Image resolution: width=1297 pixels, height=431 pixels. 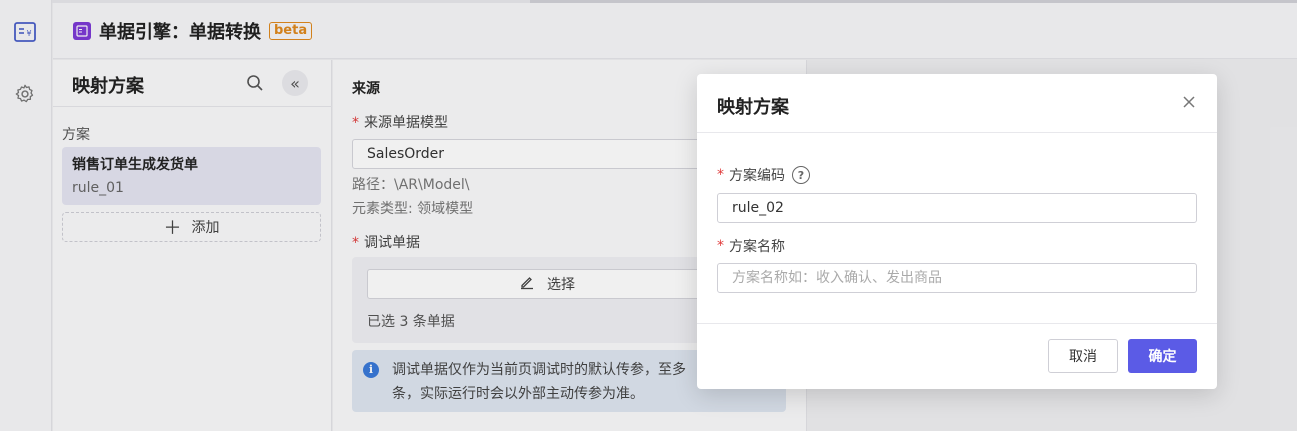 I want to click on close-icon, so click(x=1189, y=102).